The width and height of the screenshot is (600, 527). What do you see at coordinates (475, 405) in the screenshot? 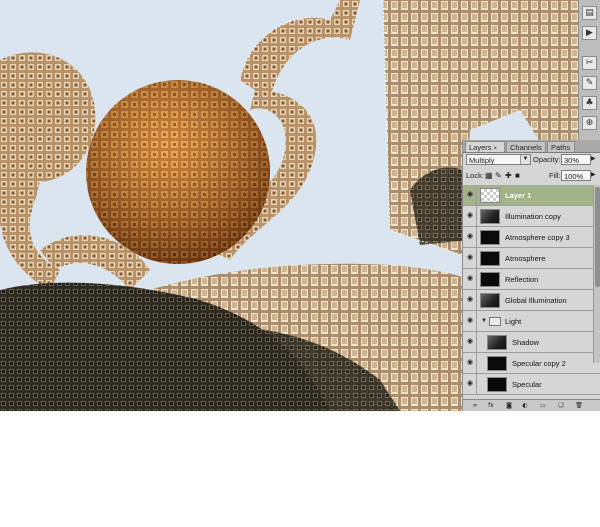
I see `link-icon: ∞` at bounding box center [475, 405].